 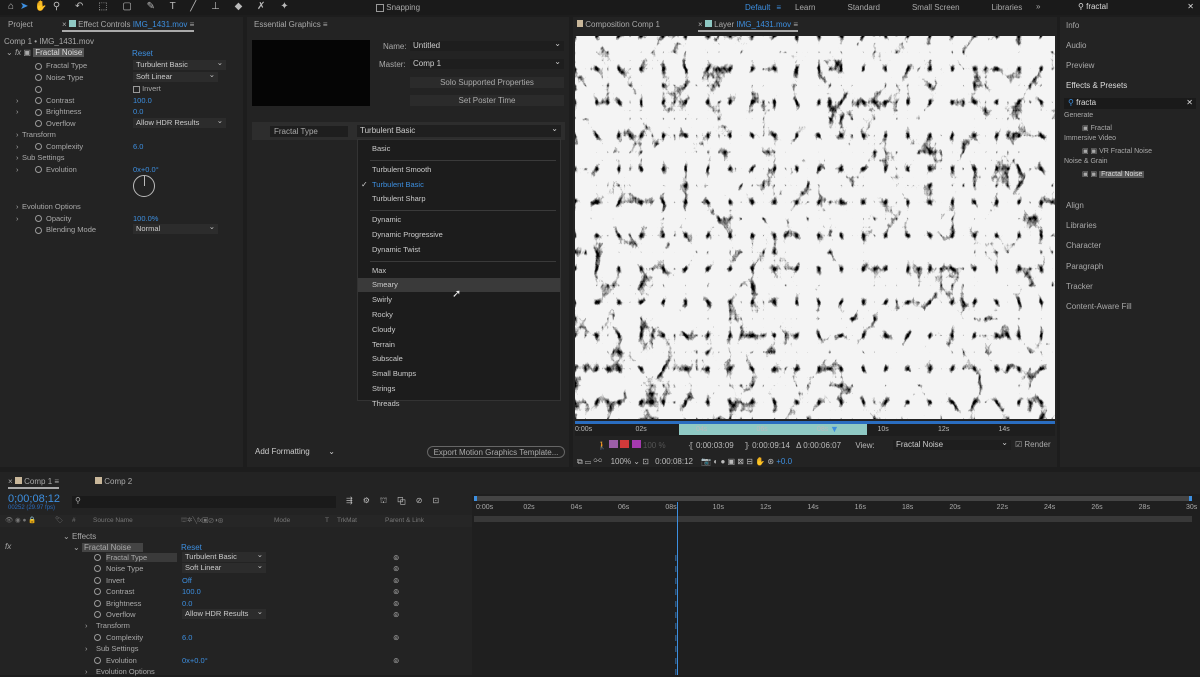 What do you see at coordinates (602, 445) in the screenshot?
I see `walk-icon: 🚶` at bounding box center [602, 445].